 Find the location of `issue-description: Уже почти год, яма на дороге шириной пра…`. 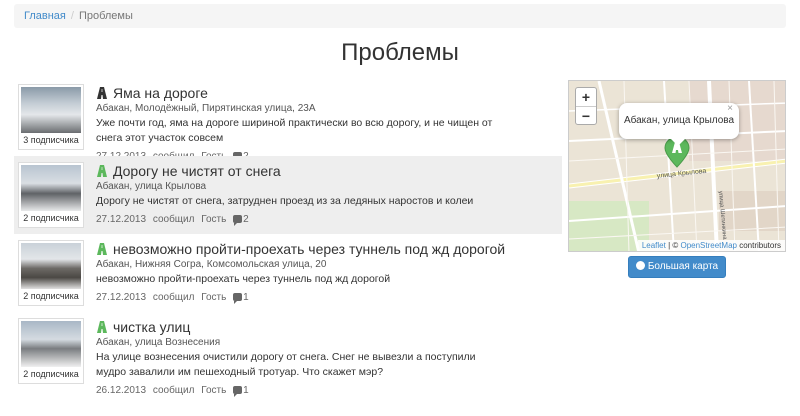

issue-description: Уже почти год, яма на дороге шириной пра… is located at coordinates (294, 130).